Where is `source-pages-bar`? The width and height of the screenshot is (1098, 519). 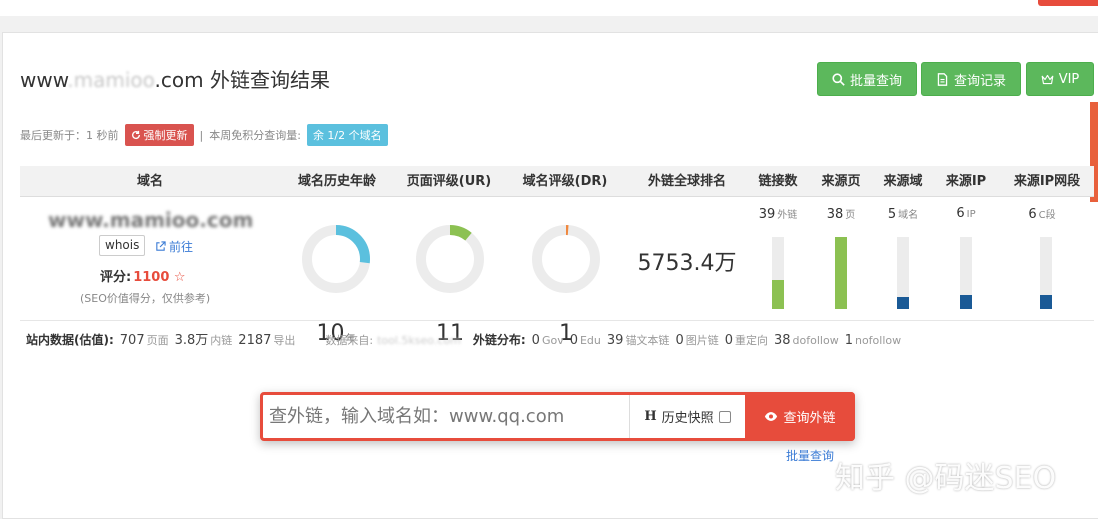 source-pages-bar is located at coordinates (841, 273).